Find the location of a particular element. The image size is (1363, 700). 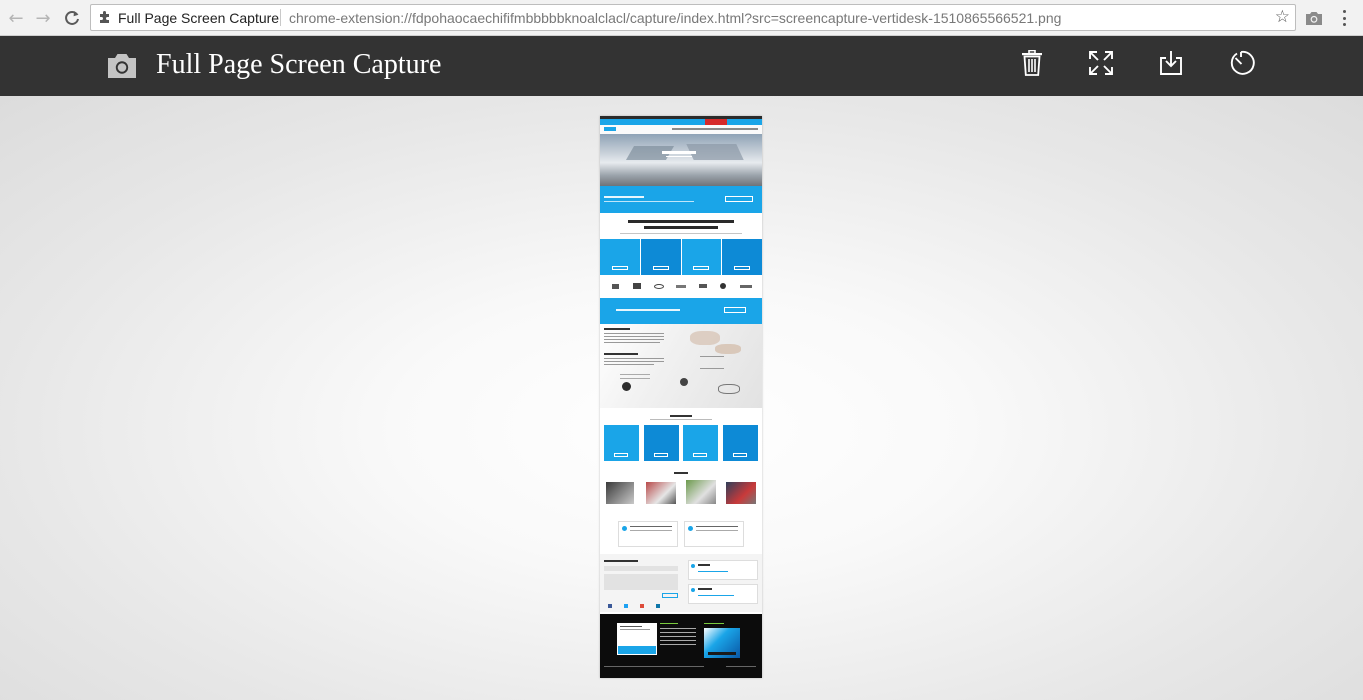

app-title: Full Page Screen Capture is located at coordinates (299, 64).